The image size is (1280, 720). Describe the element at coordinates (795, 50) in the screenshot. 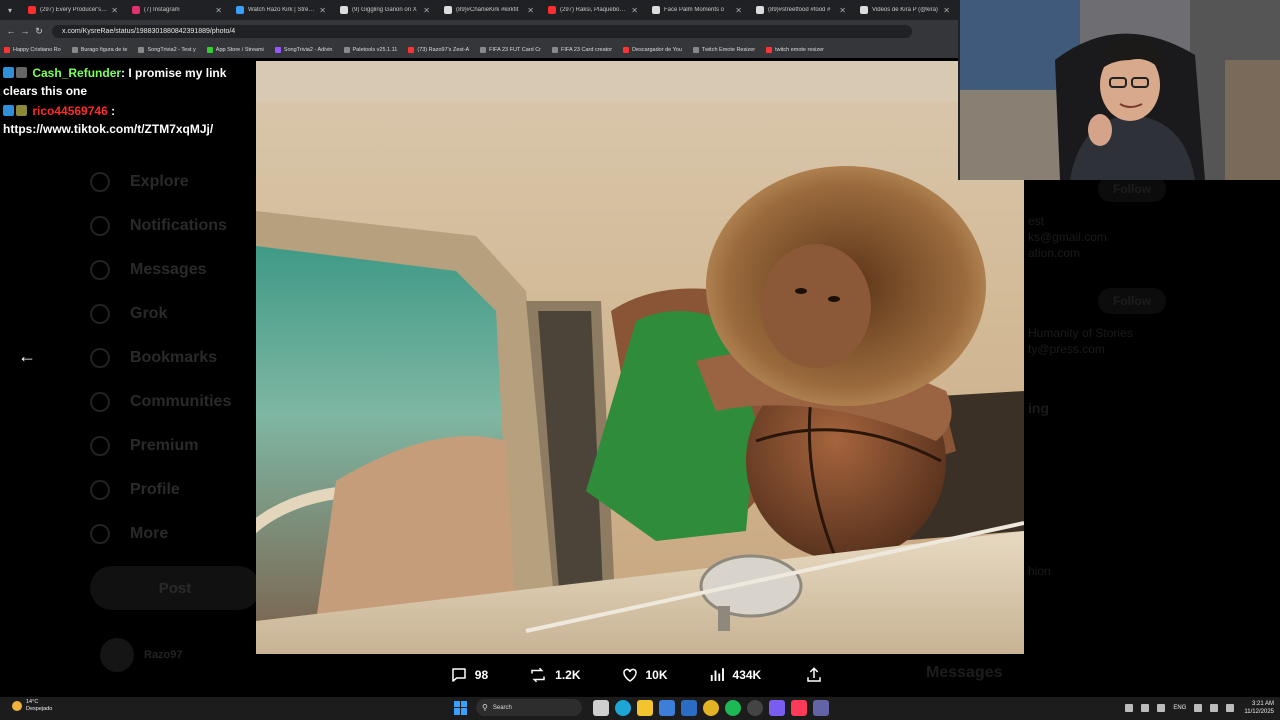

I see `bookmark-item: twitch emote resizer` at that location.